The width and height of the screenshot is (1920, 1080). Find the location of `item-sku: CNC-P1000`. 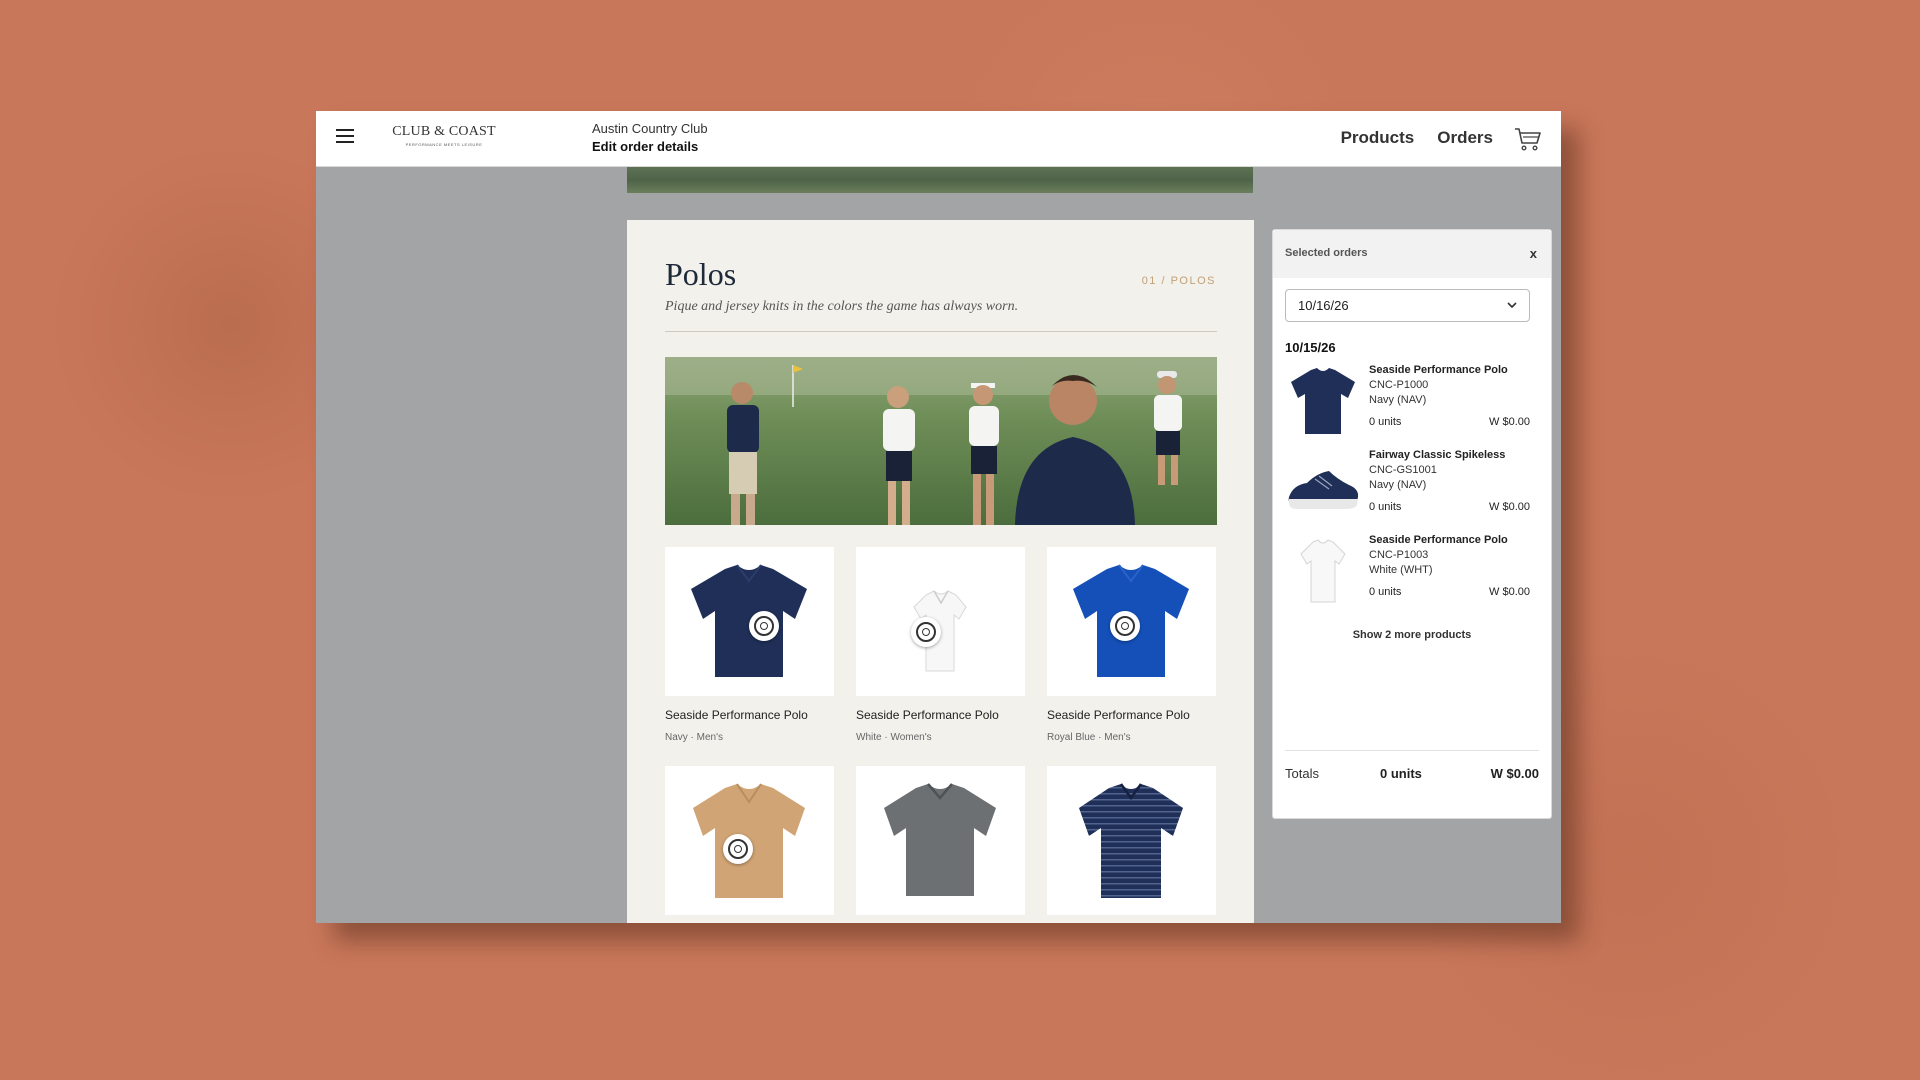

item-sku: CNC-P1000 is located at coordinates (1399, 385).